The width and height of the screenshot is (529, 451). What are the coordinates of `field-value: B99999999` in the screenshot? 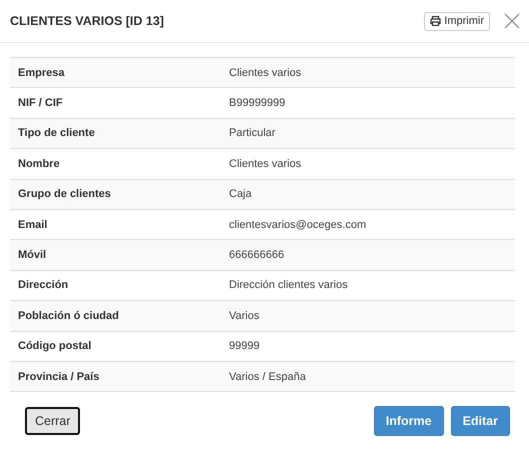 It's located at (257, 103).